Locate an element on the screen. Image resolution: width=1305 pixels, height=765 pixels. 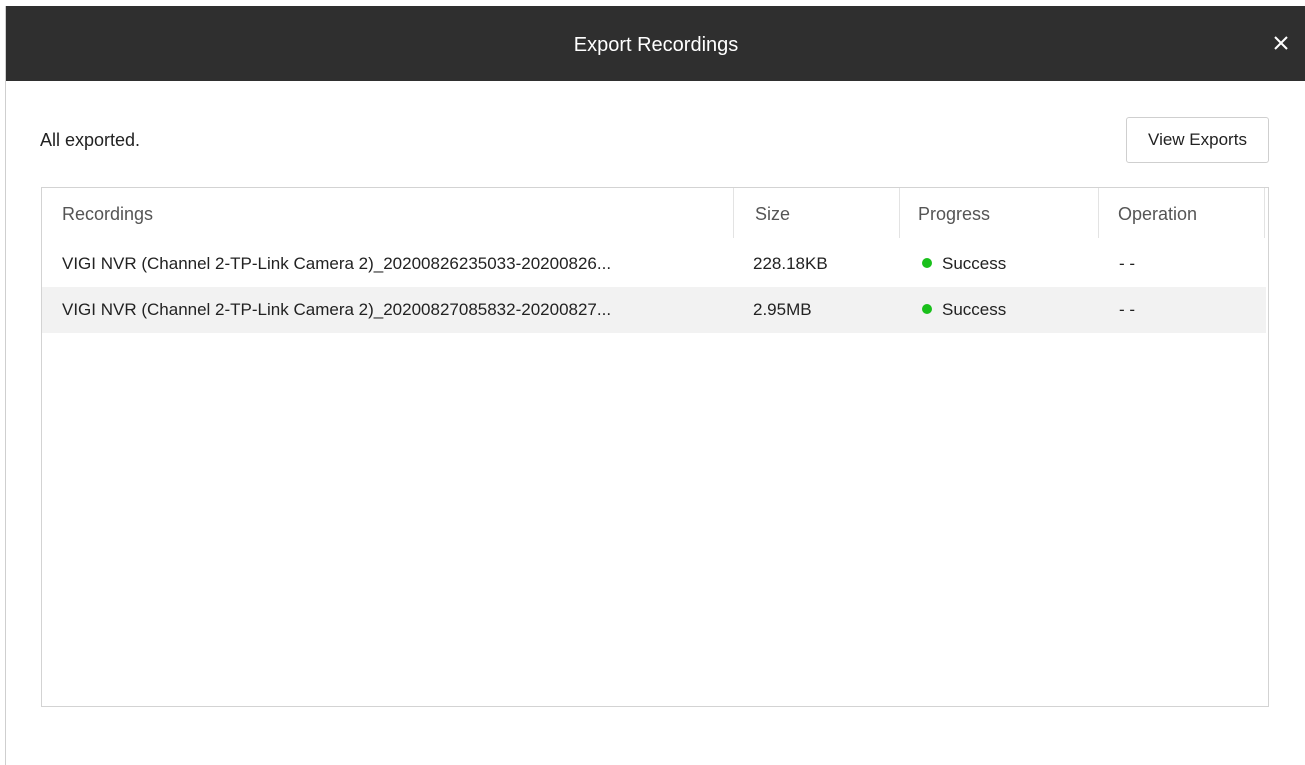
column-header-progress: Progress is located at coordinates (954, 213).